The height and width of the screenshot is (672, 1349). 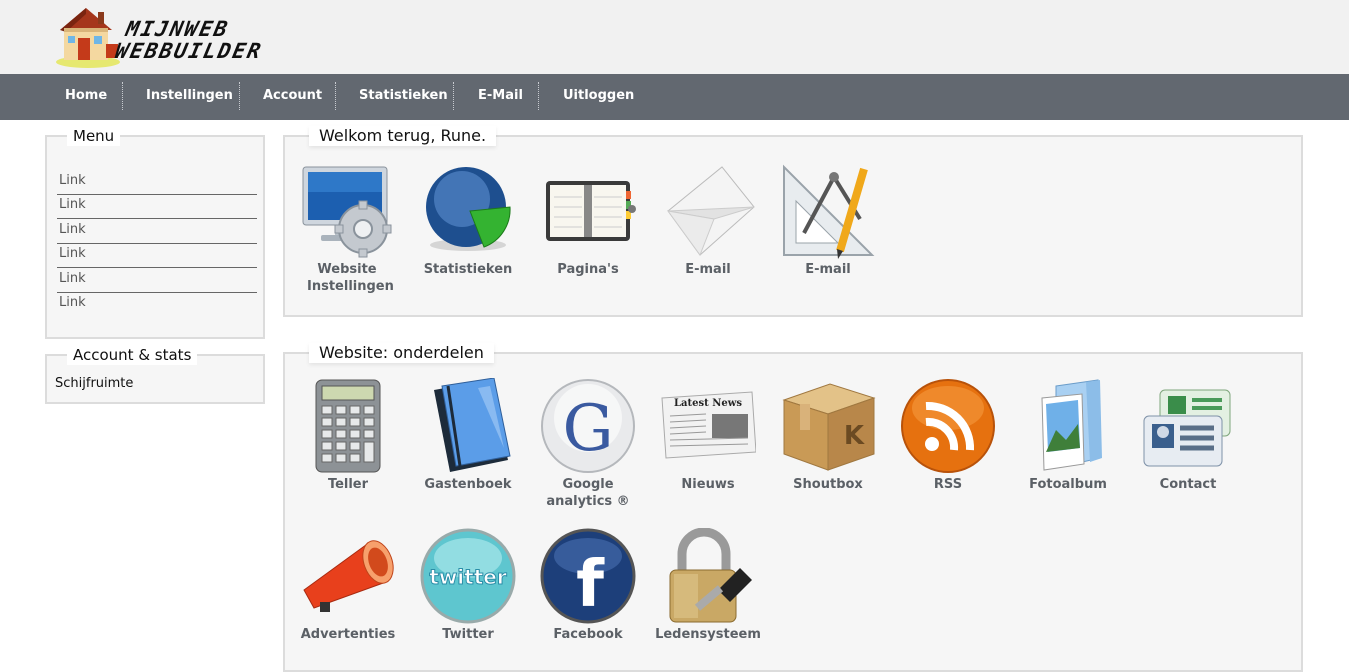 I want to click on tile-label: Advertenties, so click(x=348, y=634).